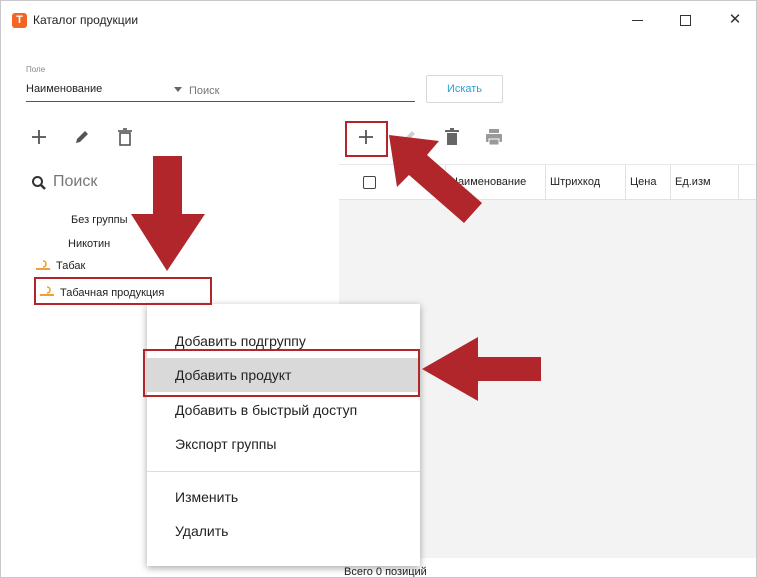 This screenshot has height=578, width=757. Describe the element at coordinates (125, 137) in the screenshot. I see `delete-group-icon` at that location.